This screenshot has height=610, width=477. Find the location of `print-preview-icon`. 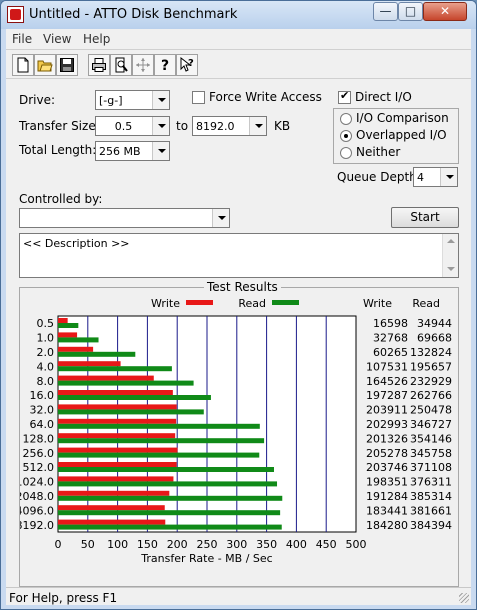

print-preview-icon is located at coordinates (121, 65).